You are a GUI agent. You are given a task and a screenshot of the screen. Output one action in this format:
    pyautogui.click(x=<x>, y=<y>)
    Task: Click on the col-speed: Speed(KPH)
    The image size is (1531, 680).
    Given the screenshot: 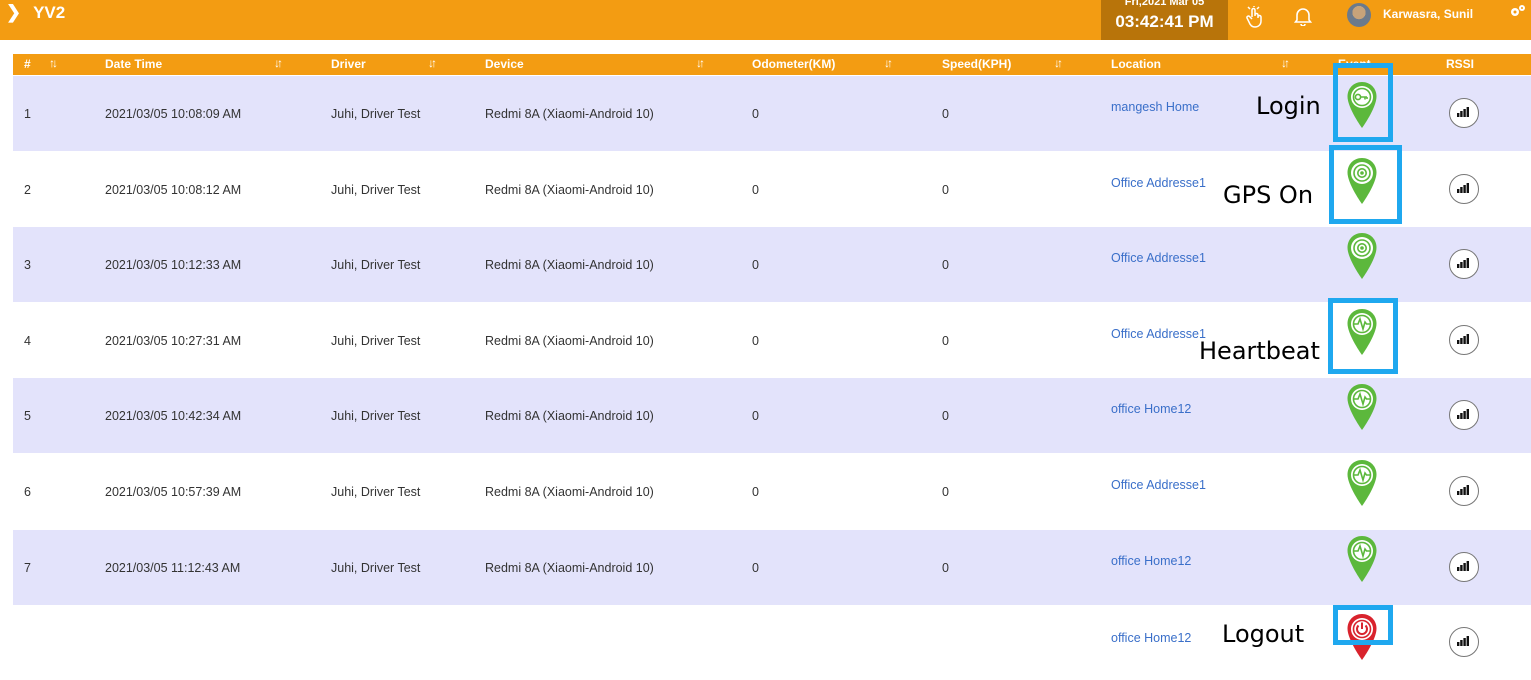 What is the action you would take?
    pyautogui.click(x=976, y=64)
    